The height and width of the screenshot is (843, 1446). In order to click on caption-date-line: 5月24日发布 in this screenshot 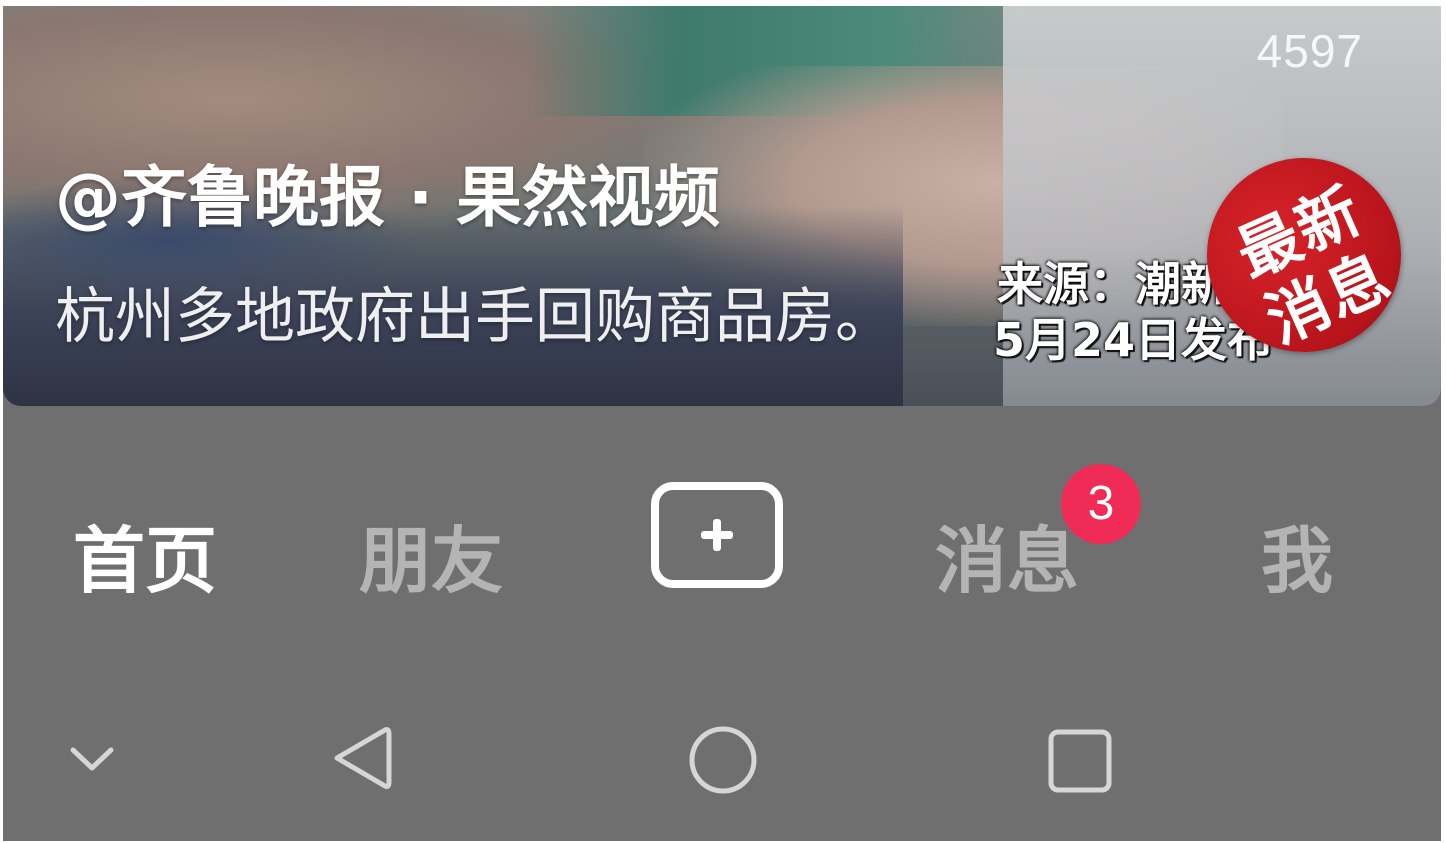, I will do `click(1133, 340)`.